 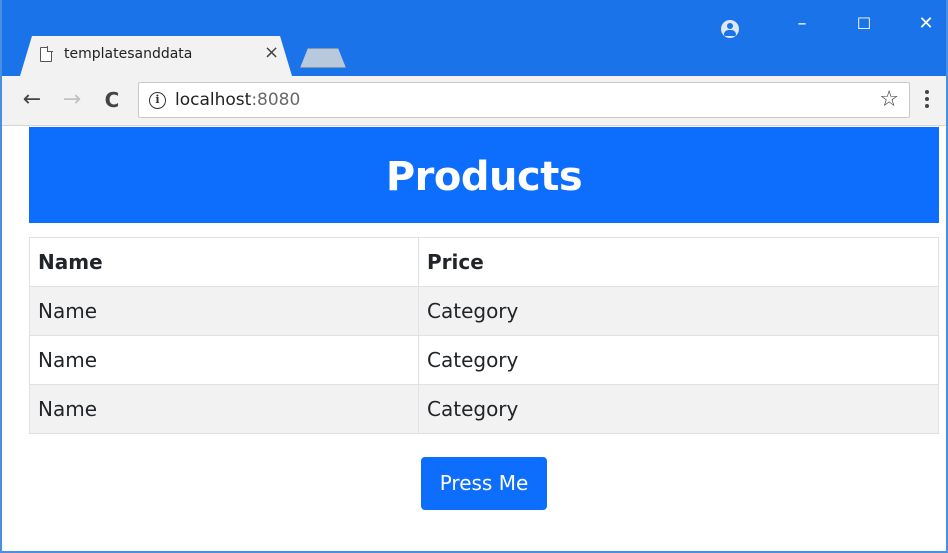 I want to click on new-tab-button, so click(x=323, y=58).